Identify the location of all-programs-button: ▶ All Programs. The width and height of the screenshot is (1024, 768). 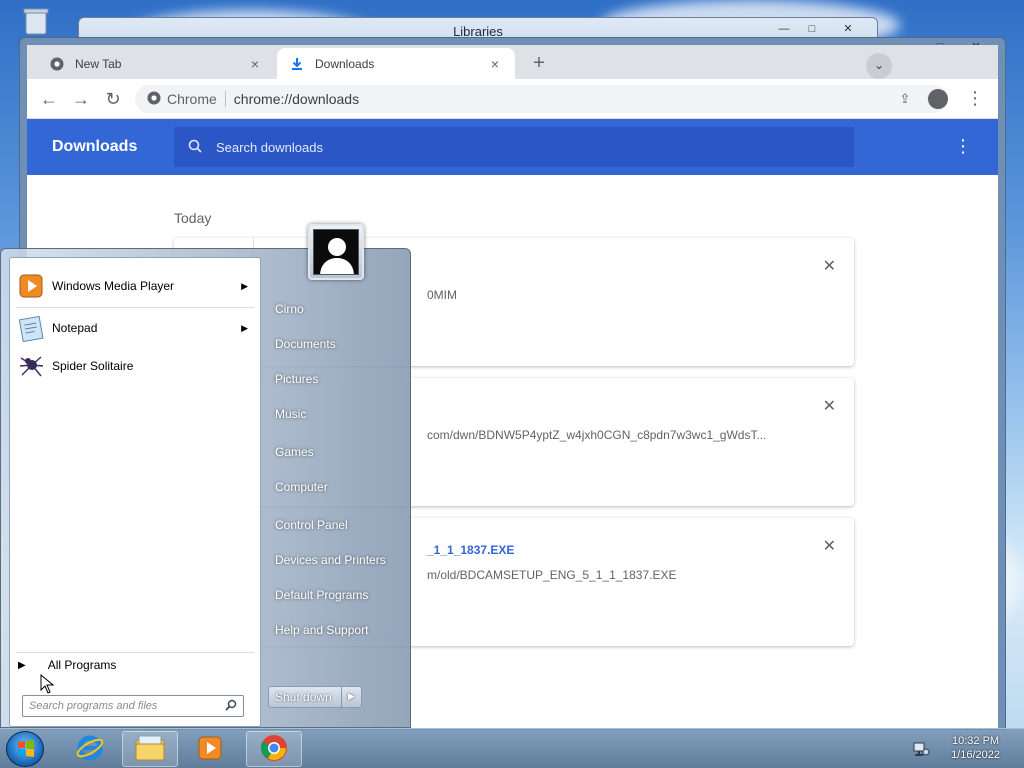
(67, 665).